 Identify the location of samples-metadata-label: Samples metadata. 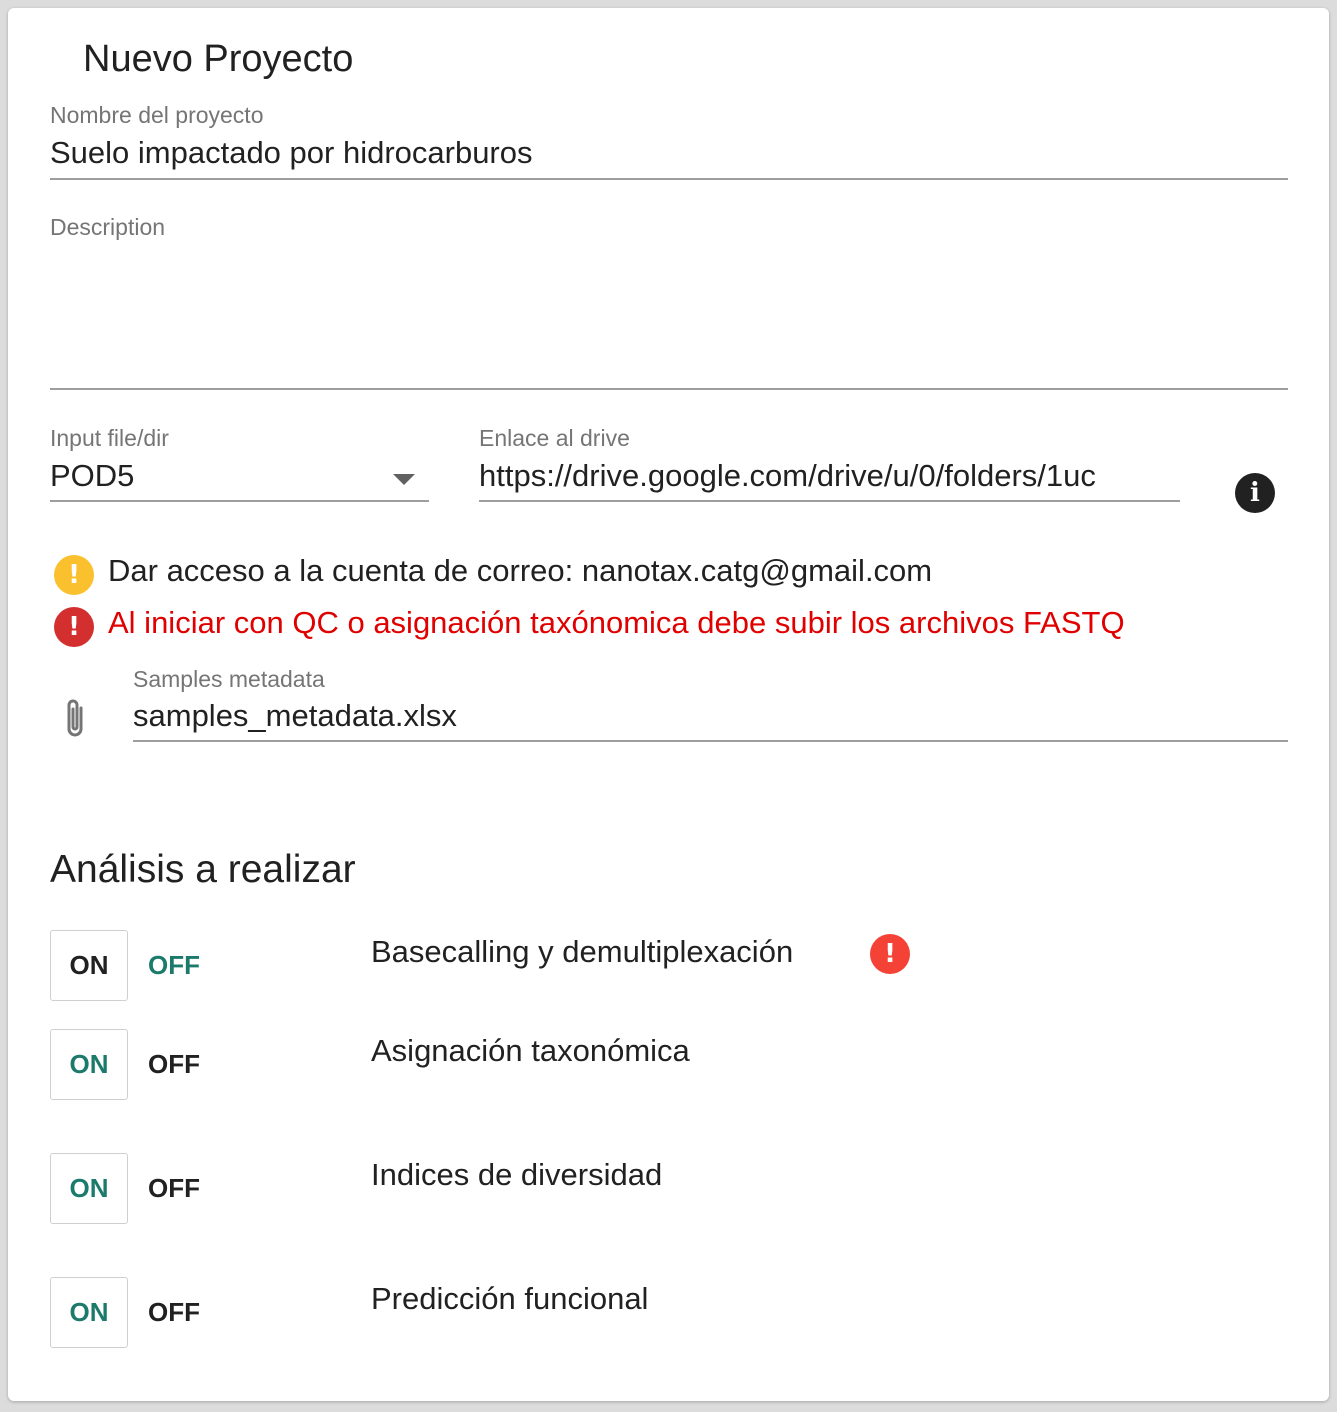
(229, 679).